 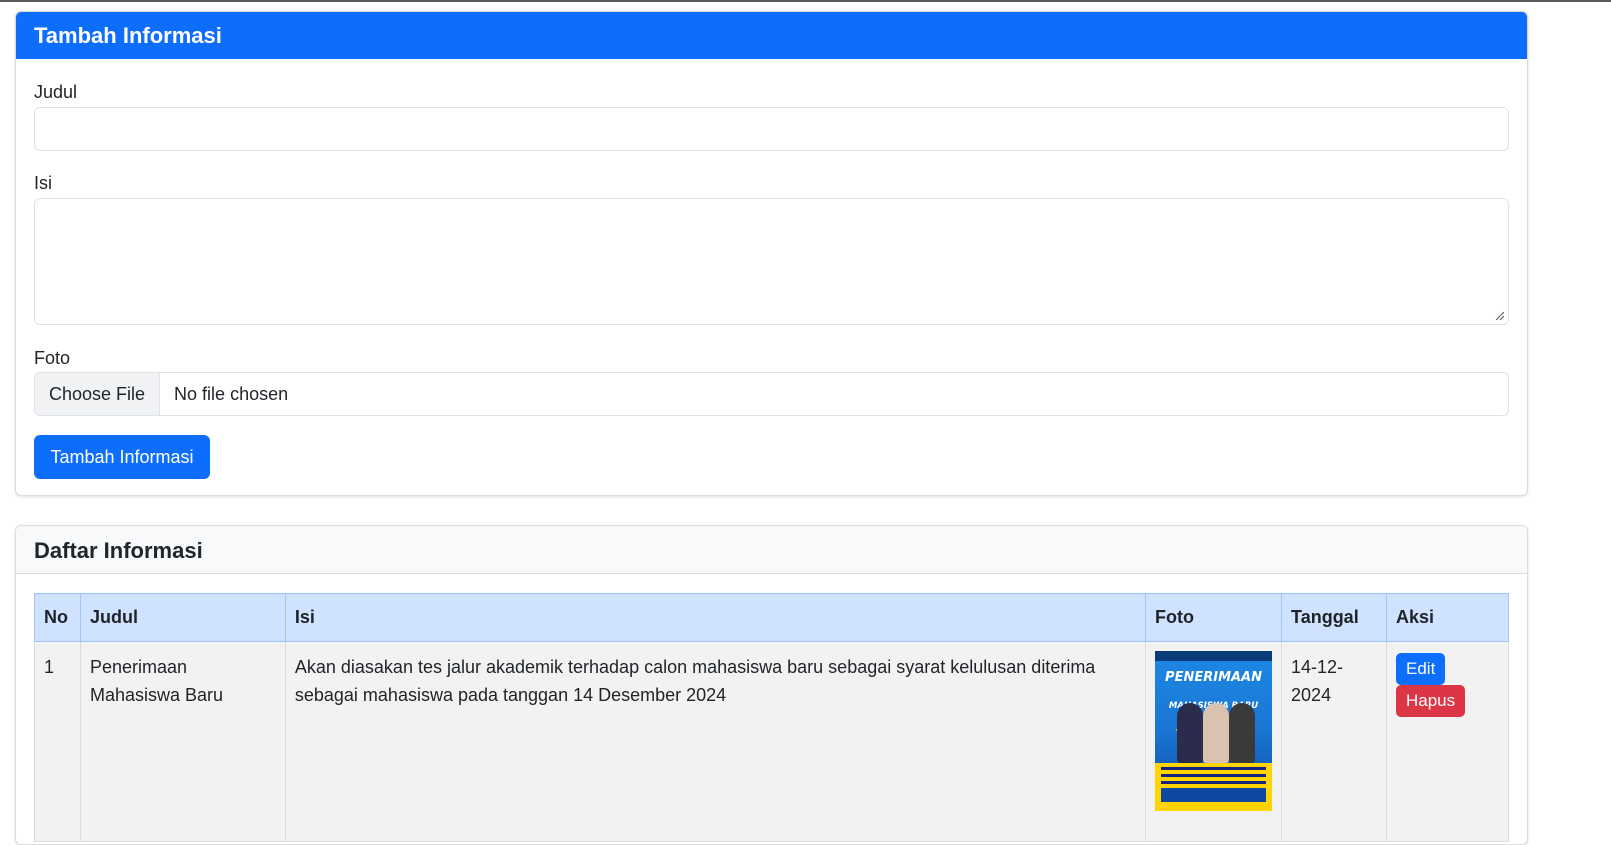 What do you see at coordinates (771, 550) in the screenshot?
I see `information-list-header: Daftar Informasi` at bounding box center [771, 550].